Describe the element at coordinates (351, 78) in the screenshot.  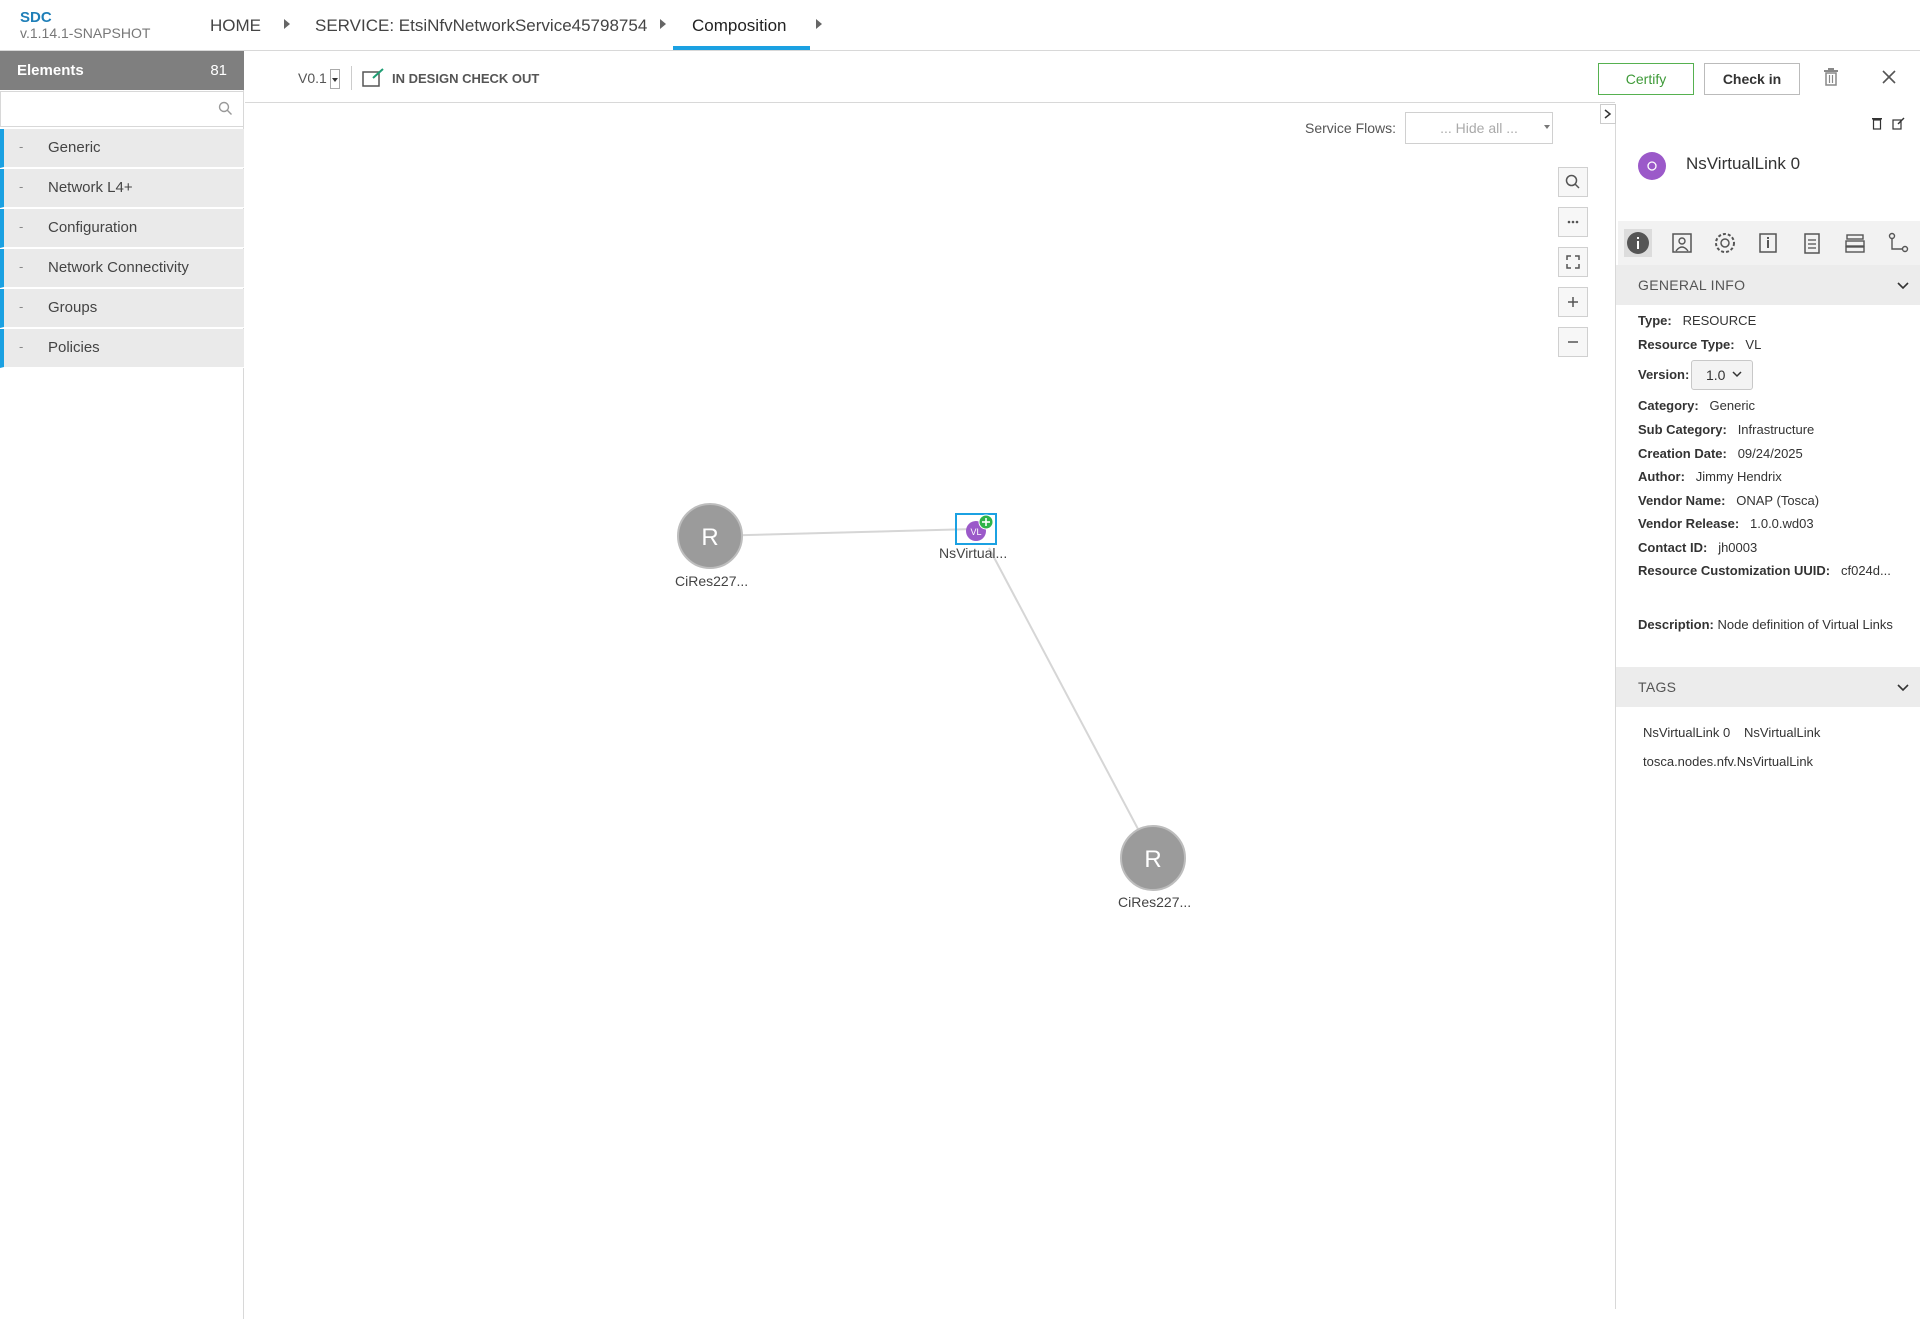
I see `toolbar-divider` at that location.